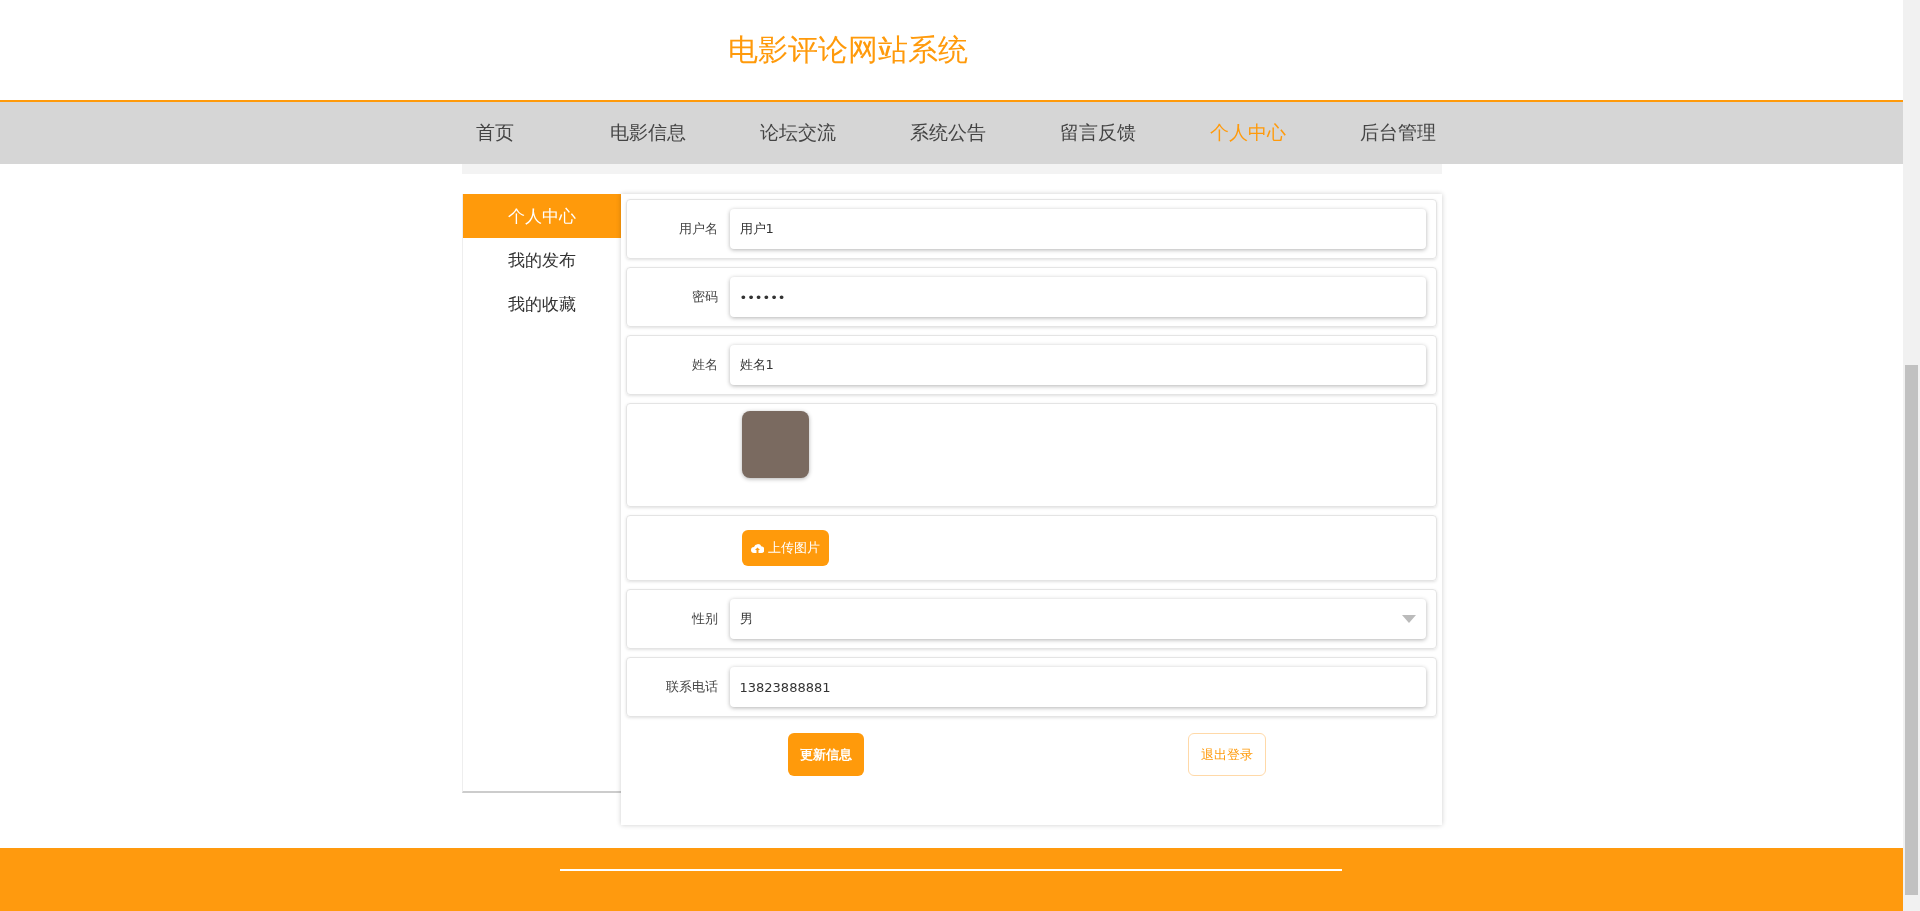 The height and width of the screenshot is (911, 1920). What do you see at coordinates (1077, 687) in the screenshot?
I see `text-field: 13823888881` at bounding box center [1077, 687].